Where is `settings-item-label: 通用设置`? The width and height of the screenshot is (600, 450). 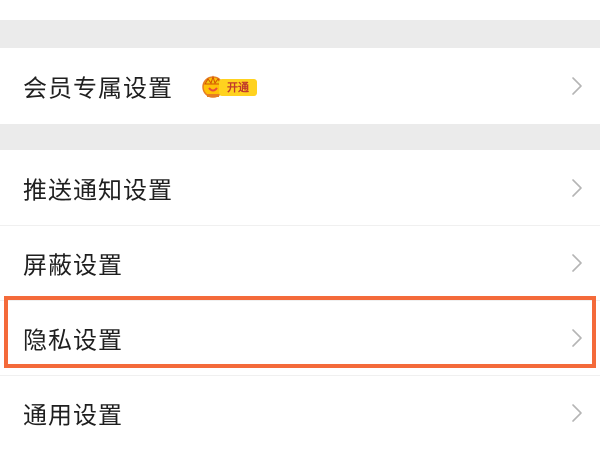 settings-item-label: 通用设置 is located at coordinates (73, 415).